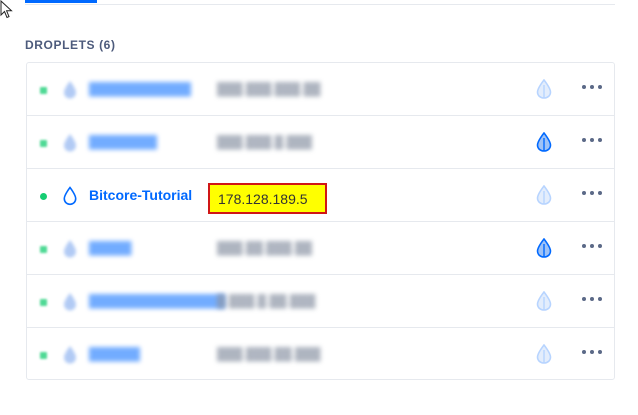 The image size is (638, 415). What do you see at coordinates (265, 248) in the screenshot?
I see `droplet-ip-address: ███.██.███.██` at bounding box center [265, 248].